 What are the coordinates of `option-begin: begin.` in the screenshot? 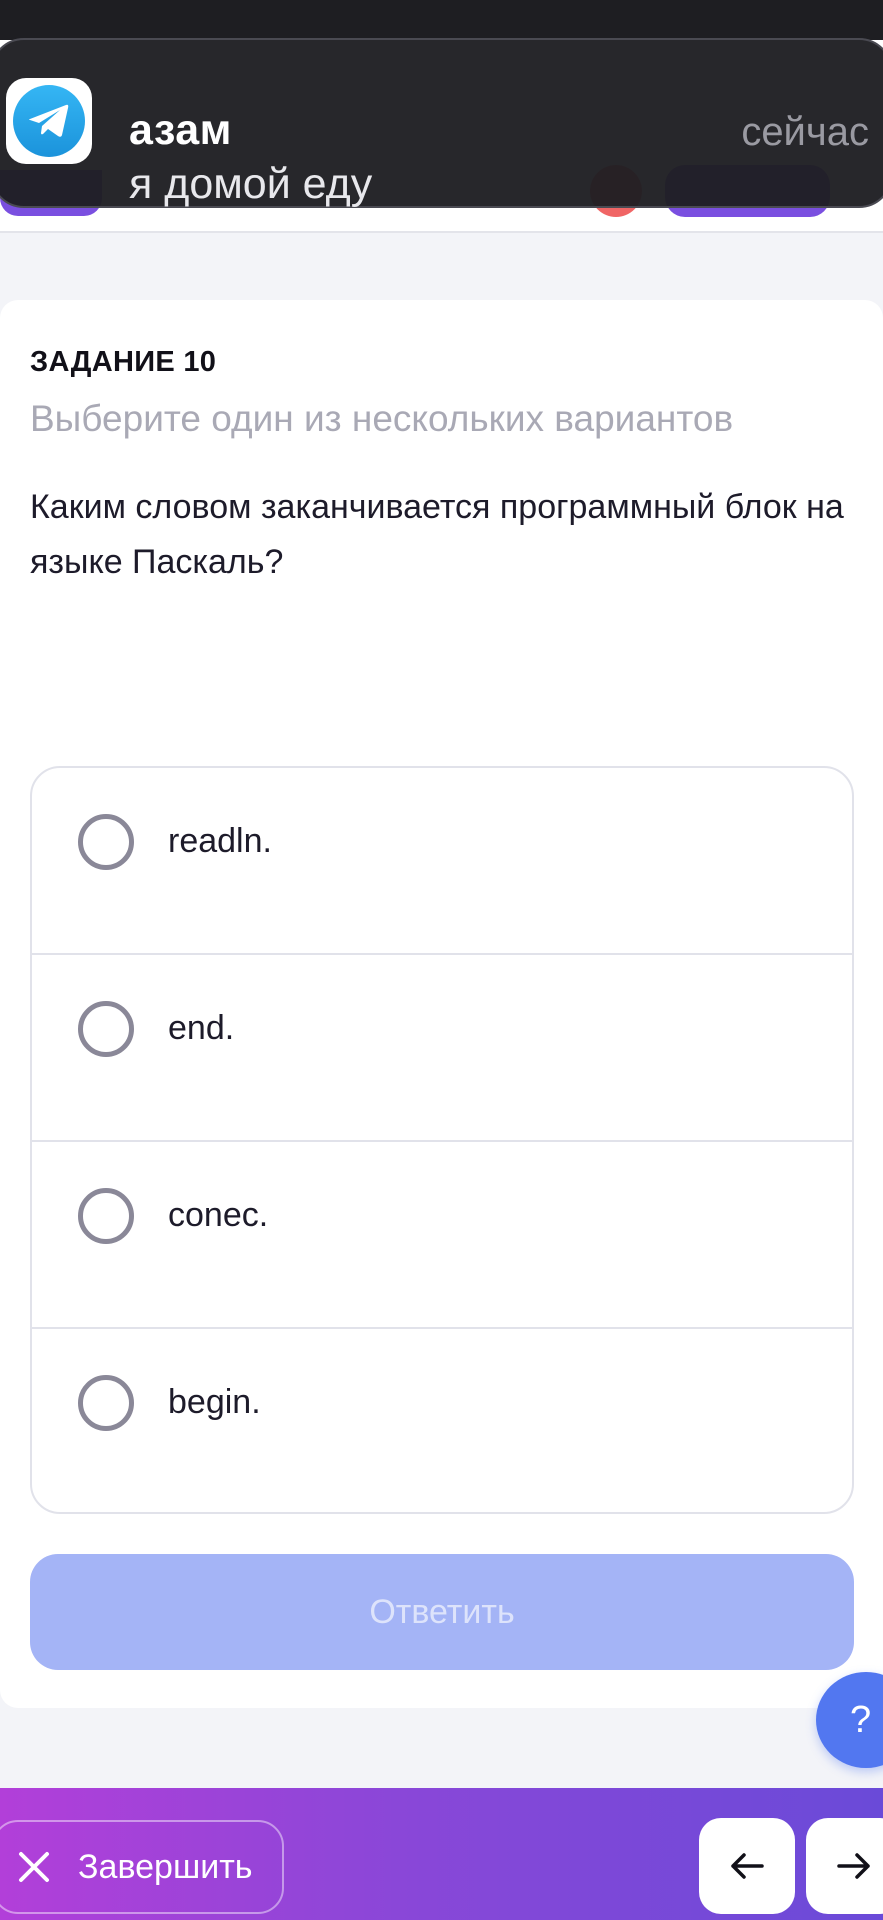 It's located at (442, 1420).